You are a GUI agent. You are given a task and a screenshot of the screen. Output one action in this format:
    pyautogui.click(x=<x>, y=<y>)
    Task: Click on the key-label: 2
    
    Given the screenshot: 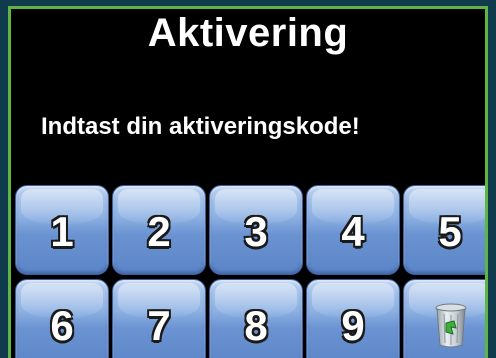 What is the action you would take?
    pyautogui.click(x=159, y=231)
    